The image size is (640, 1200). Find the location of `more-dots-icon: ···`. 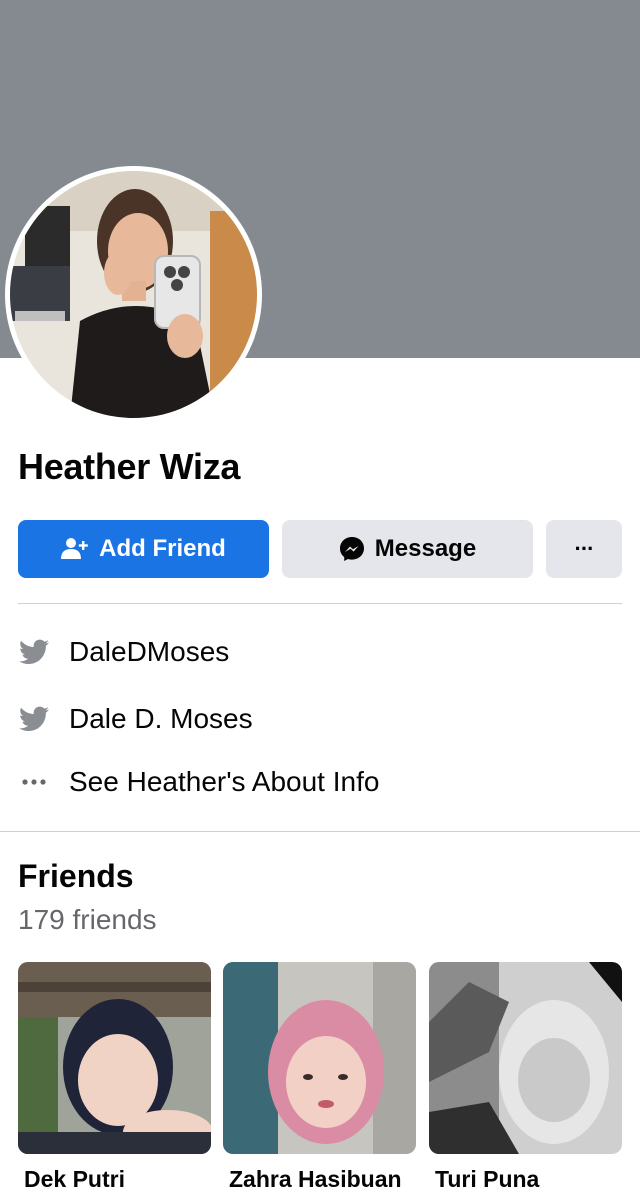

more-dots-icon: ··· is located at coordinates (584, 548).